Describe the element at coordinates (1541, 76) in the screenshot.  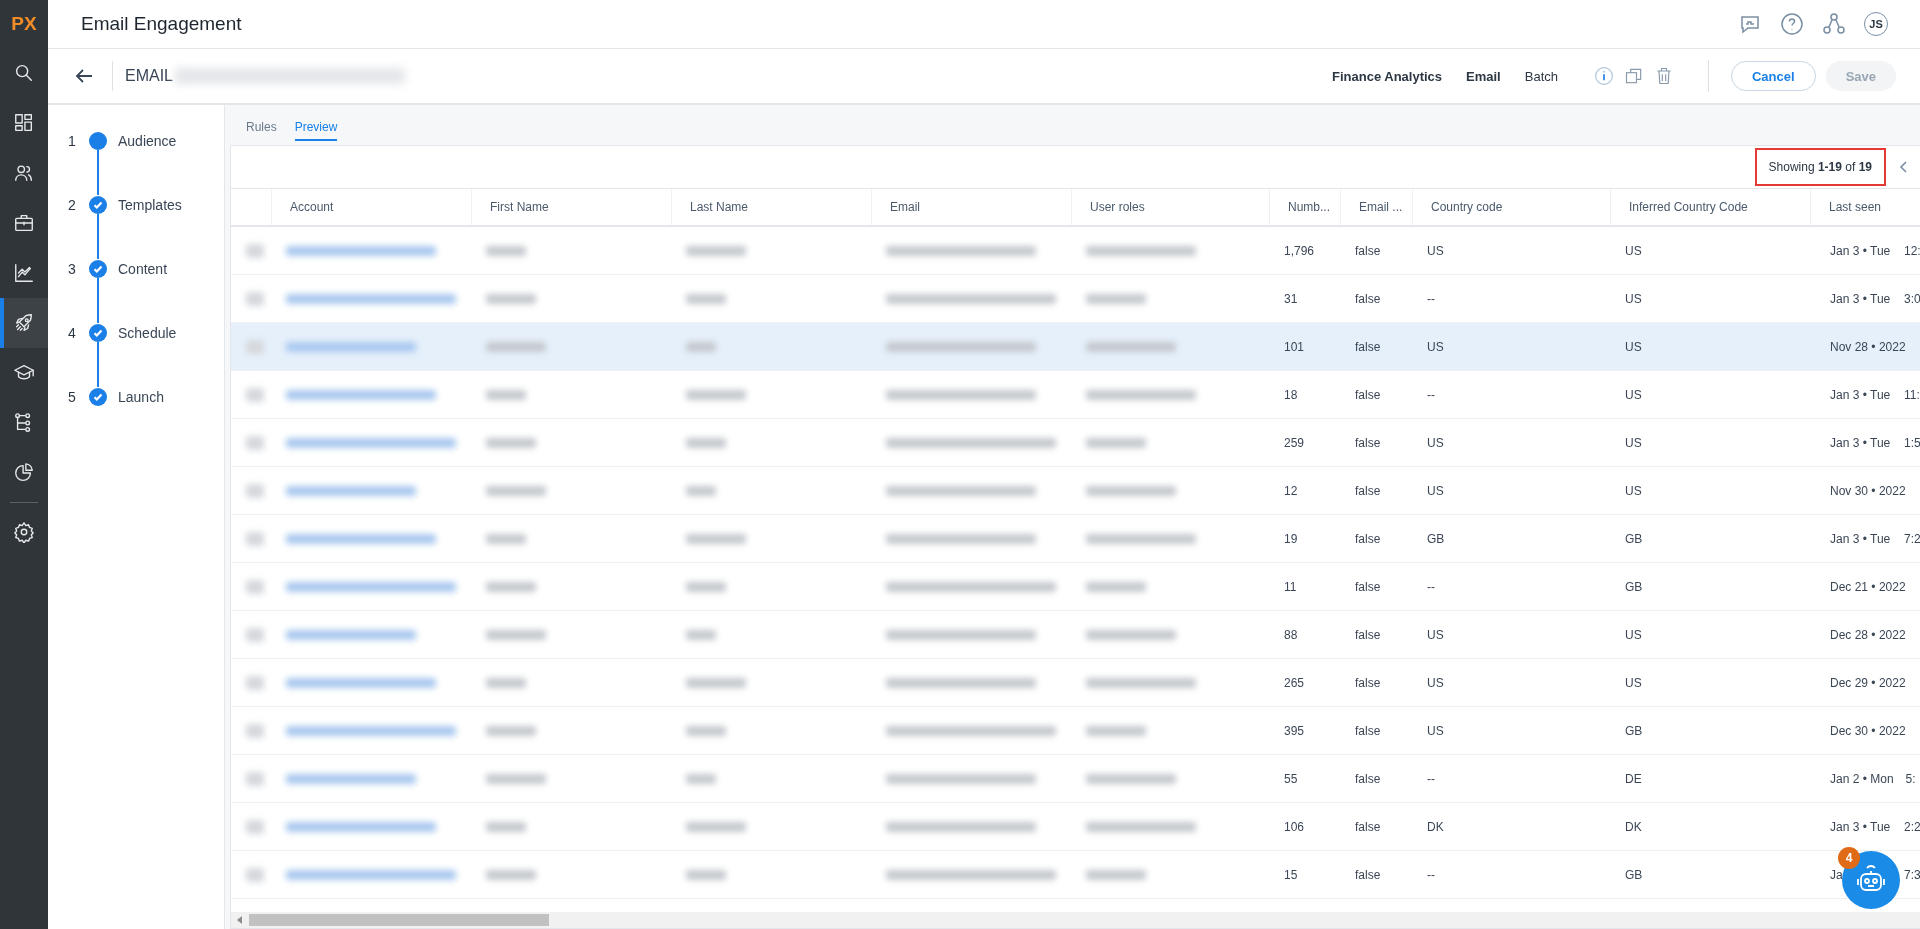
I see `tag: Batch` at that location.